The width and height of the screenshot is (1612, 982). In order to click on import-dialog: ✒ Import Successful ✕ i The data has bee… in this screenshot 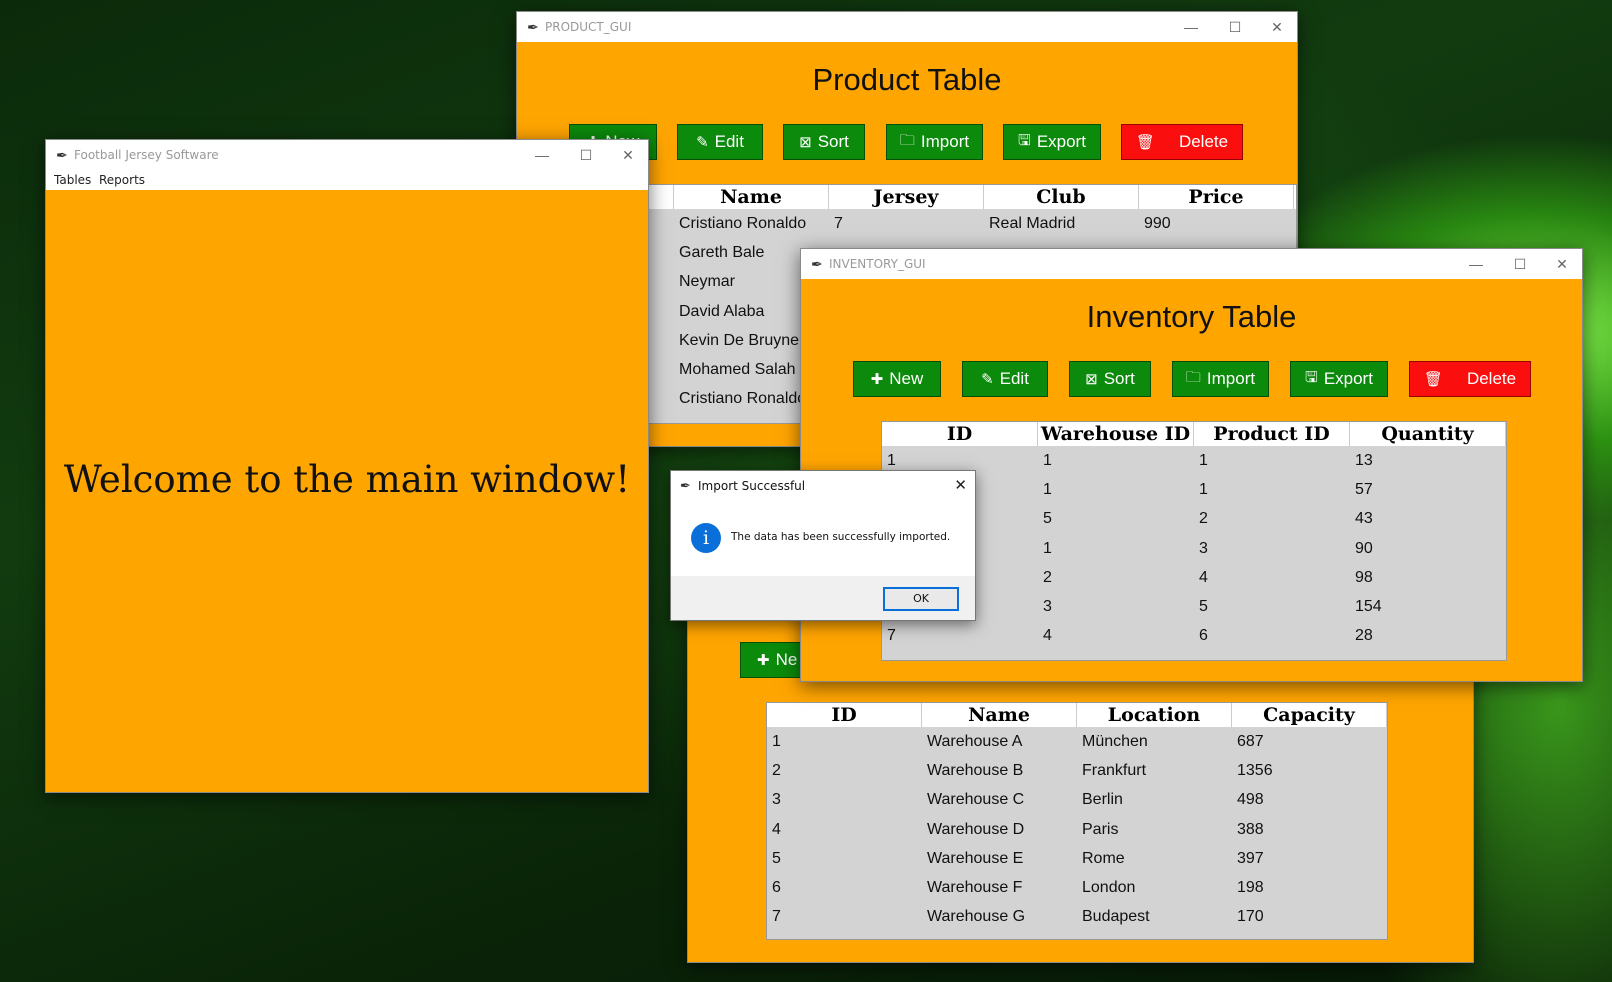, I will do `click(823, 545)`.